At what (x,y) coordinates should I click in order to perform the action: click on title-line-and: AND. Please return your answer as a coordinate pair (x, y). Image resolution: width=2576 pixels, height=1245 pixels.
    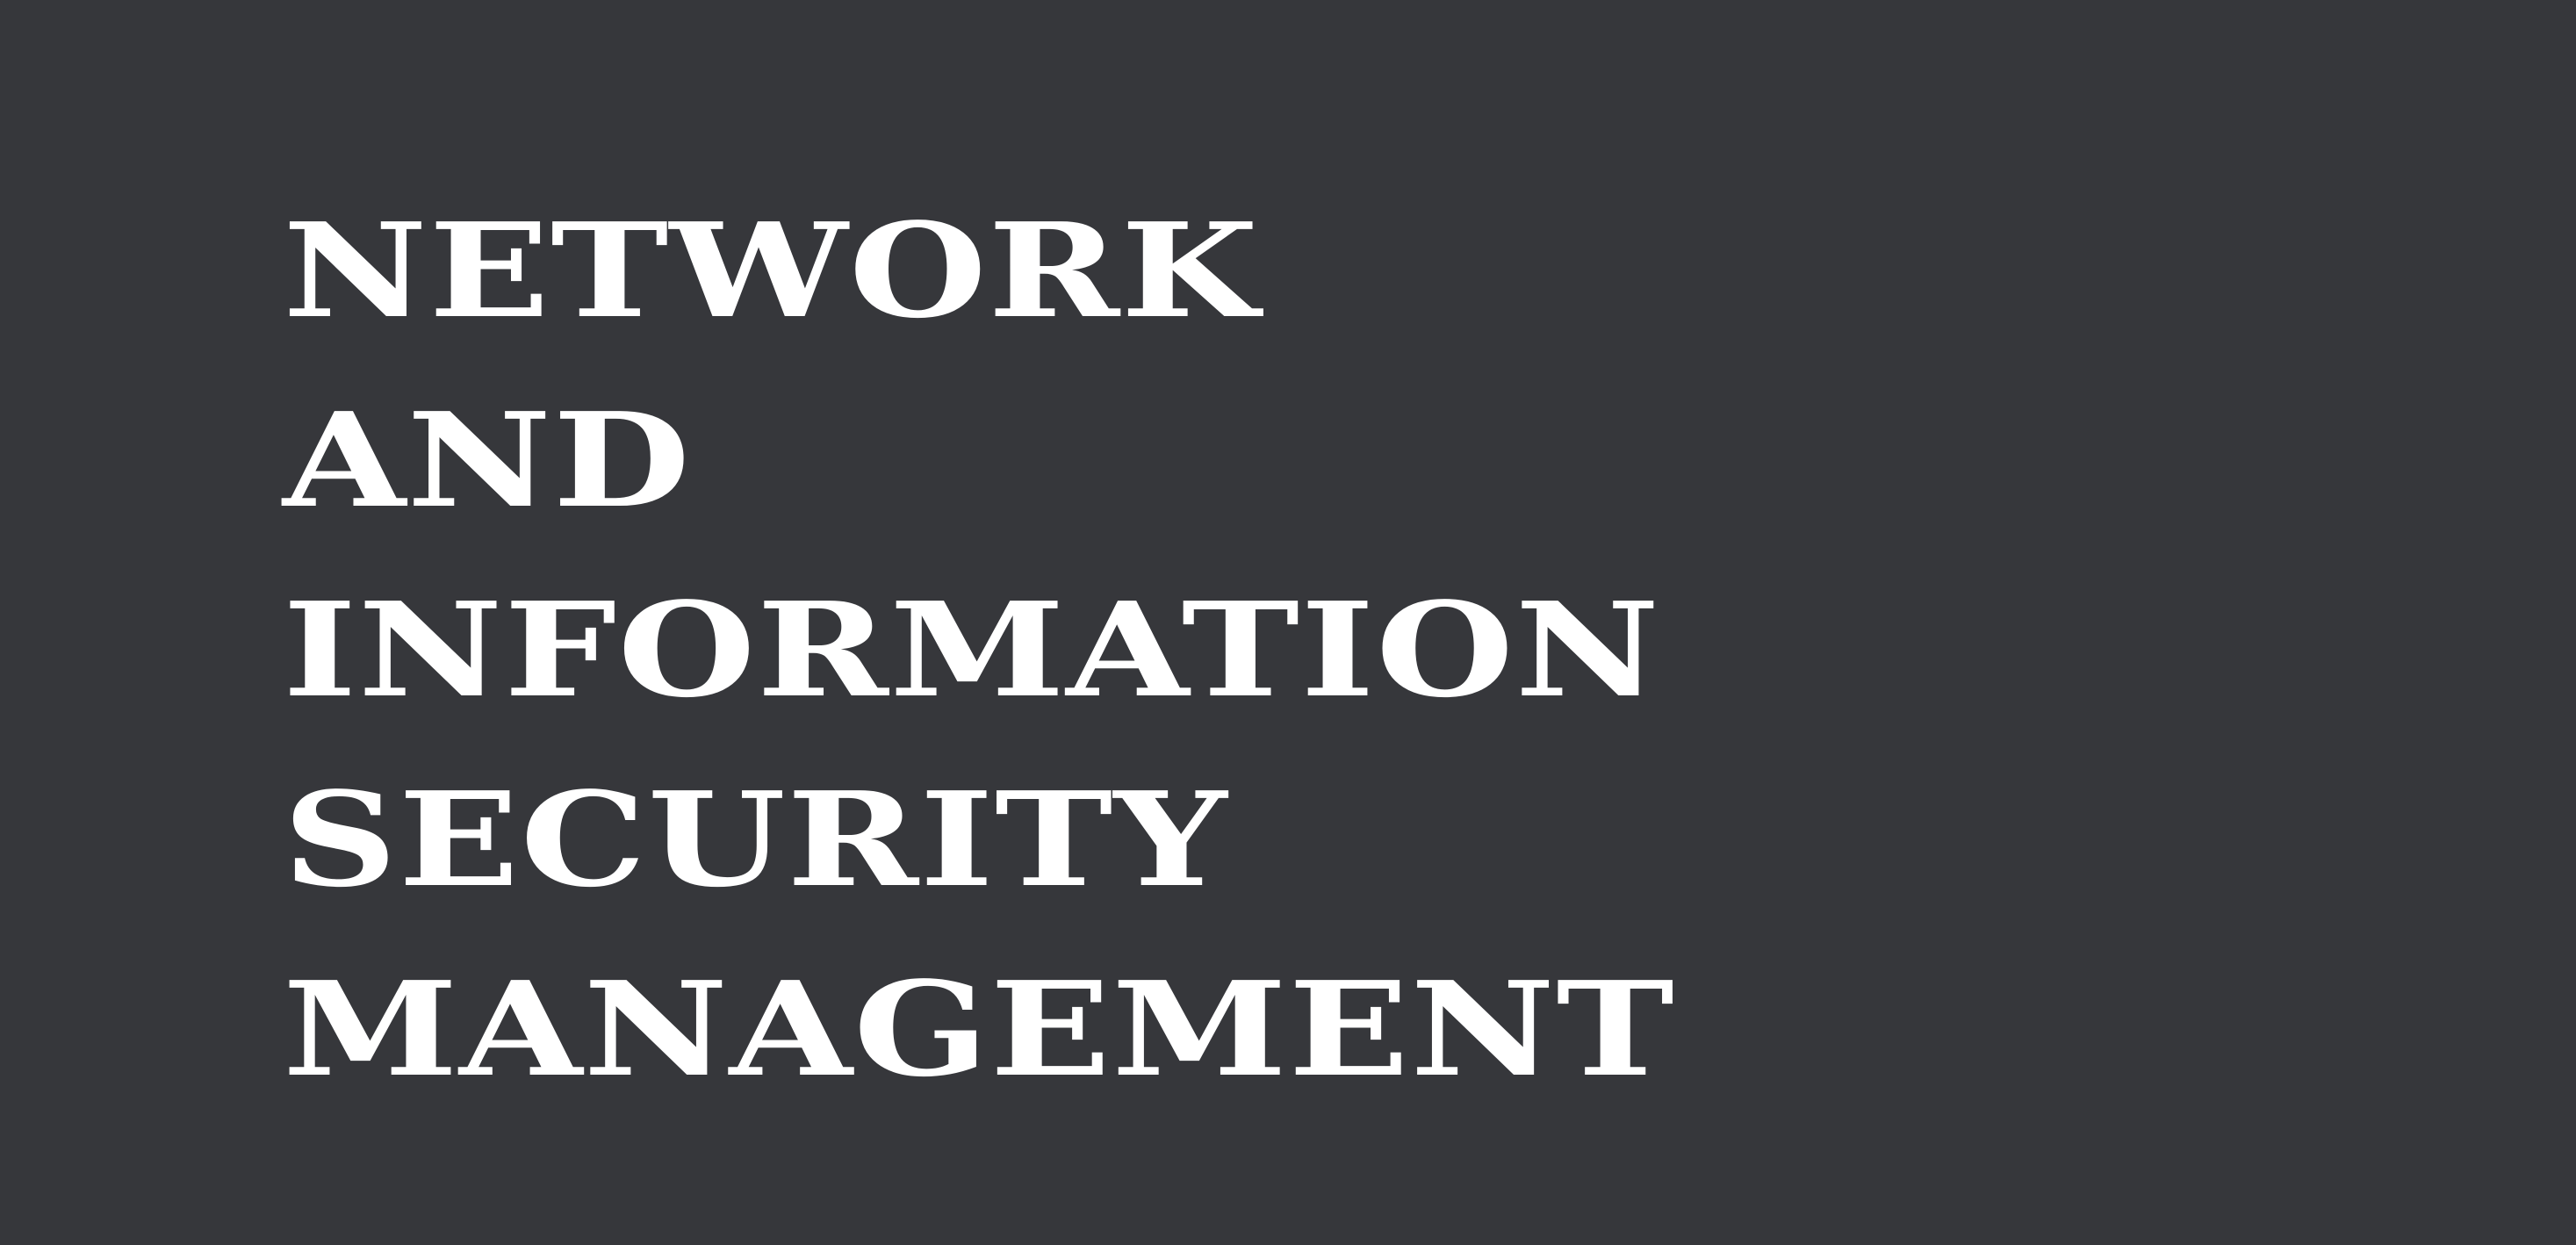
    Looking at the image, I should click on (487, 460).